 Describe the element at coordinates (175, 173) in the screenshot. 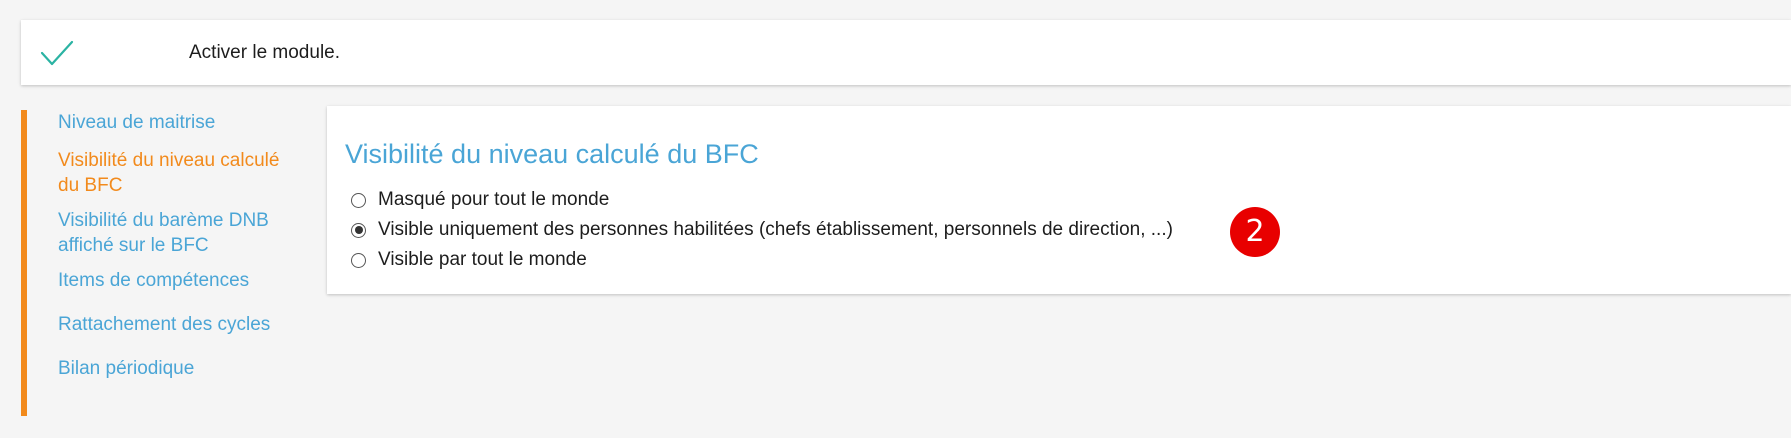

I see `sidebar-item-visibilite-niveau-bfc: Visibilité du niveau calculé du BFC` at that location.